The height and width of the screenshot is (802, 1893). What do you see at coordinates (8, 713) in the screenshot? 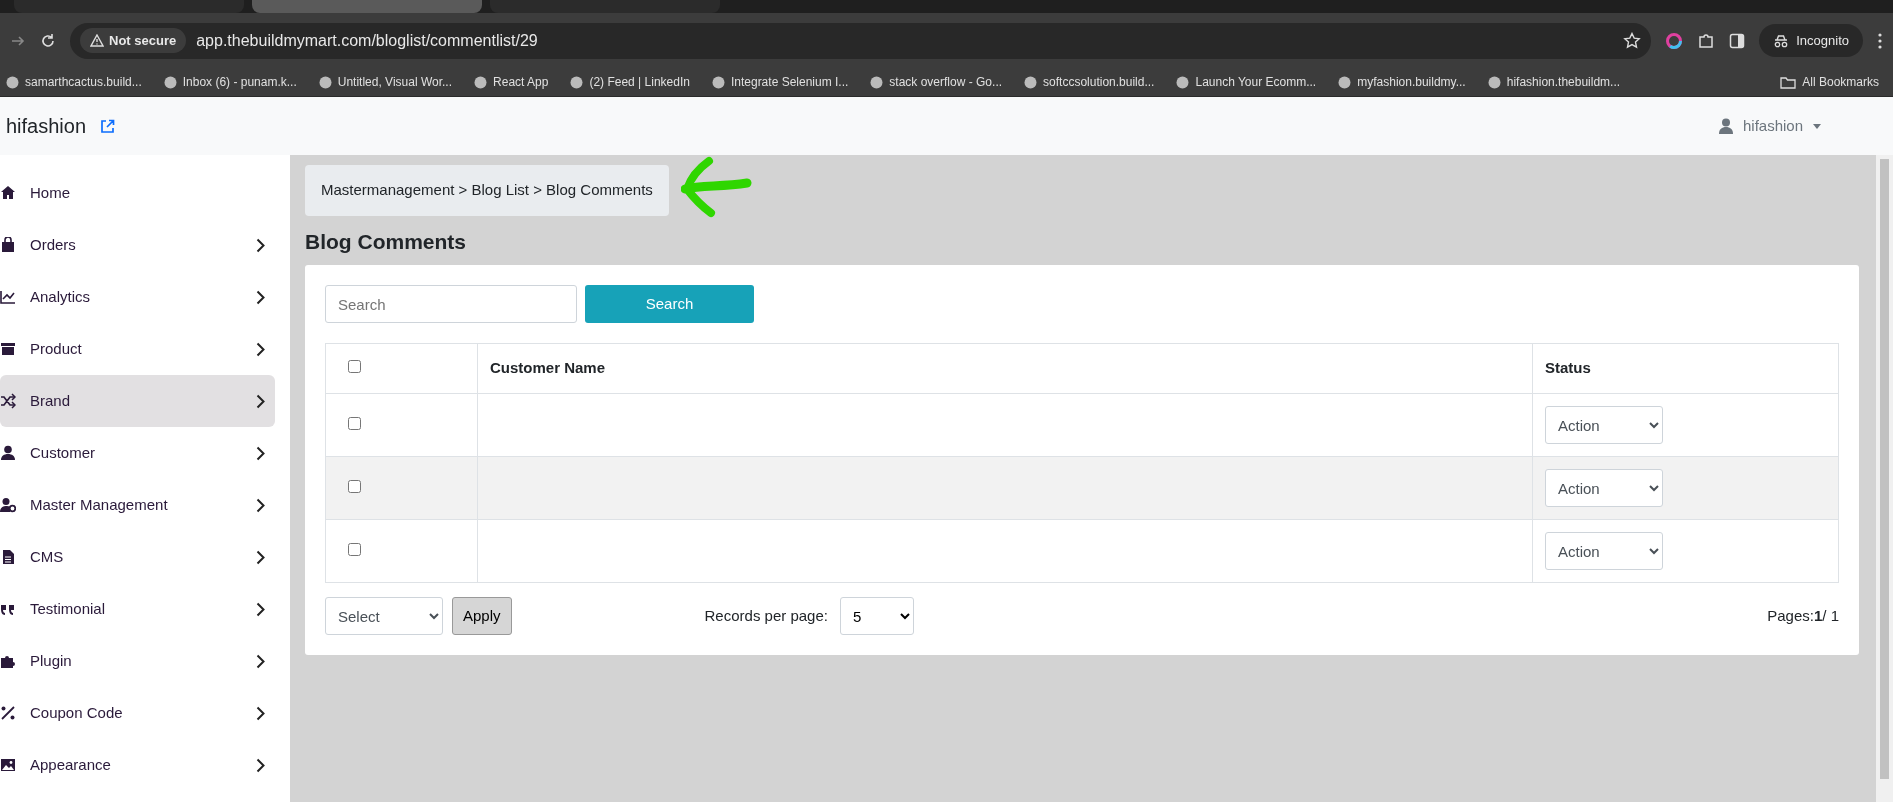
I see `percent-icon` at bounding box center [8, 713].